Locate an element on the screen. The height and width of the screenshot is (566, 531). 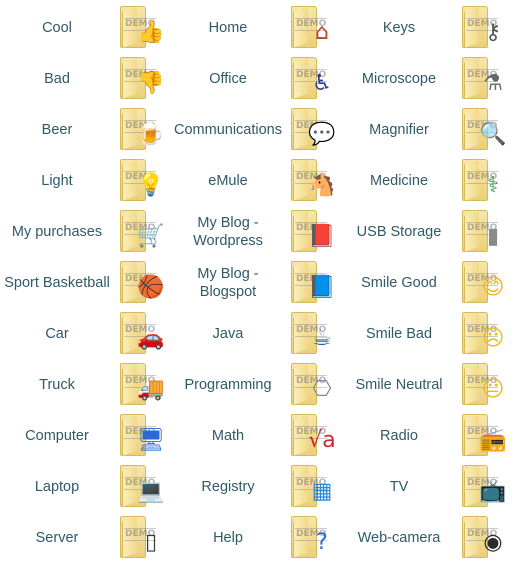
folder-item: DEMO ⌂ is located at coordinates (313, 27).